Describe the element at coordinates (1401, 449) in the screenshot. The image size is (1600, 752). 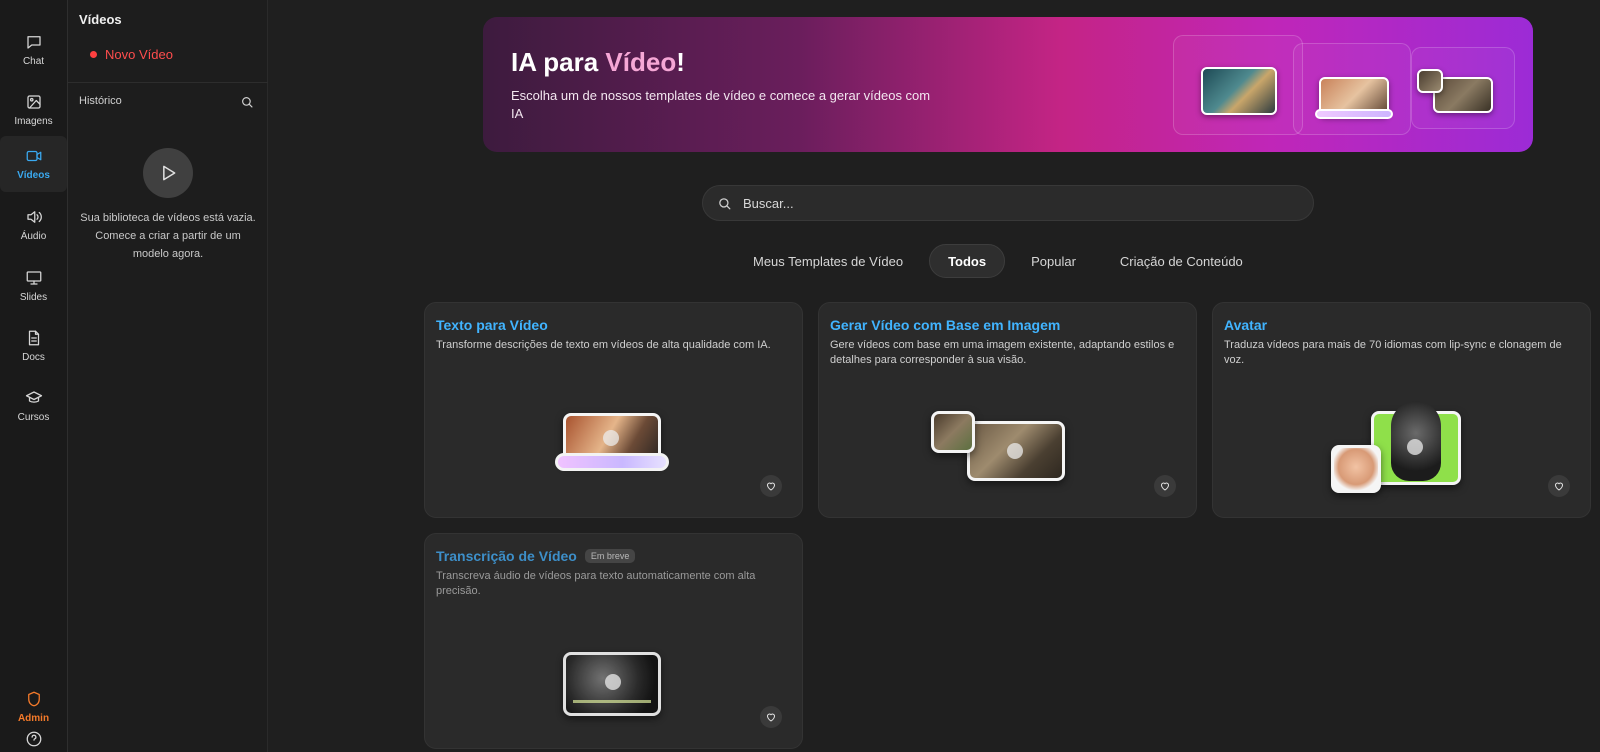
I see `avatar-illustration` at that location.